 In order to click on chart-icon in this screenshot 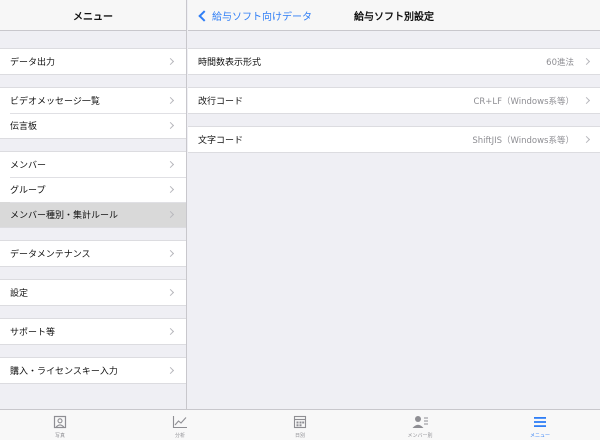, I will do `click(180, 422)`.